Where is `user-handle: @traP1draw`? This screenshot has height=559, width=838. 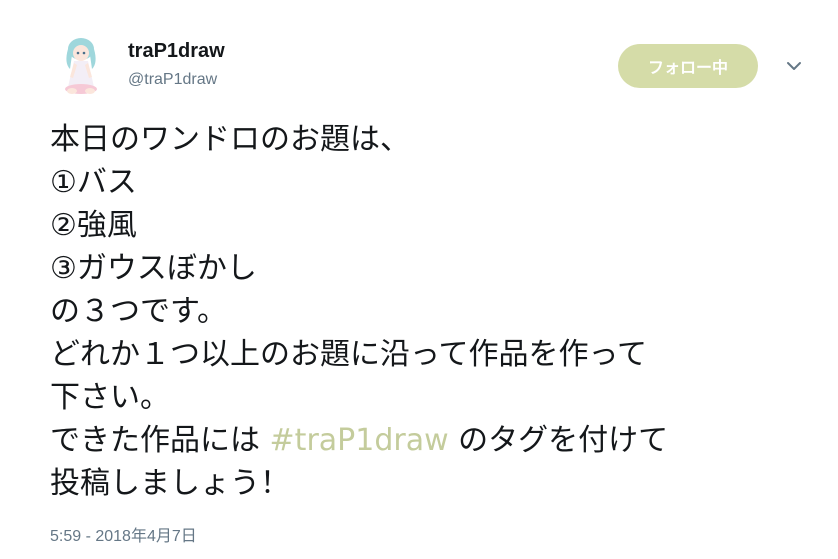 user-handle: @traP1draw is located at coordinates (172, 80).